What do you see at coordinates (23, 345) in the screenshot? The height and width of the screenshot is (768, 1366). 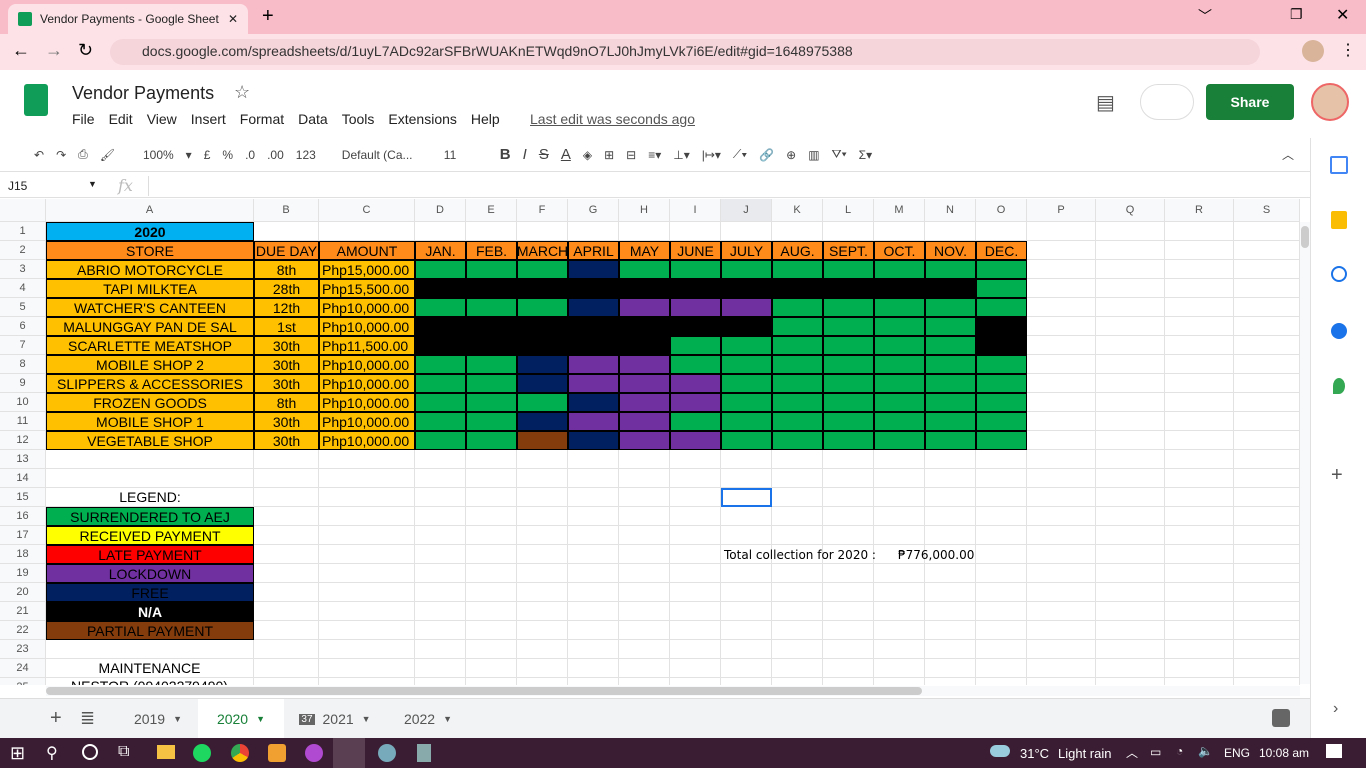 I see `row-header: 7` at bounding box center [23, 345].